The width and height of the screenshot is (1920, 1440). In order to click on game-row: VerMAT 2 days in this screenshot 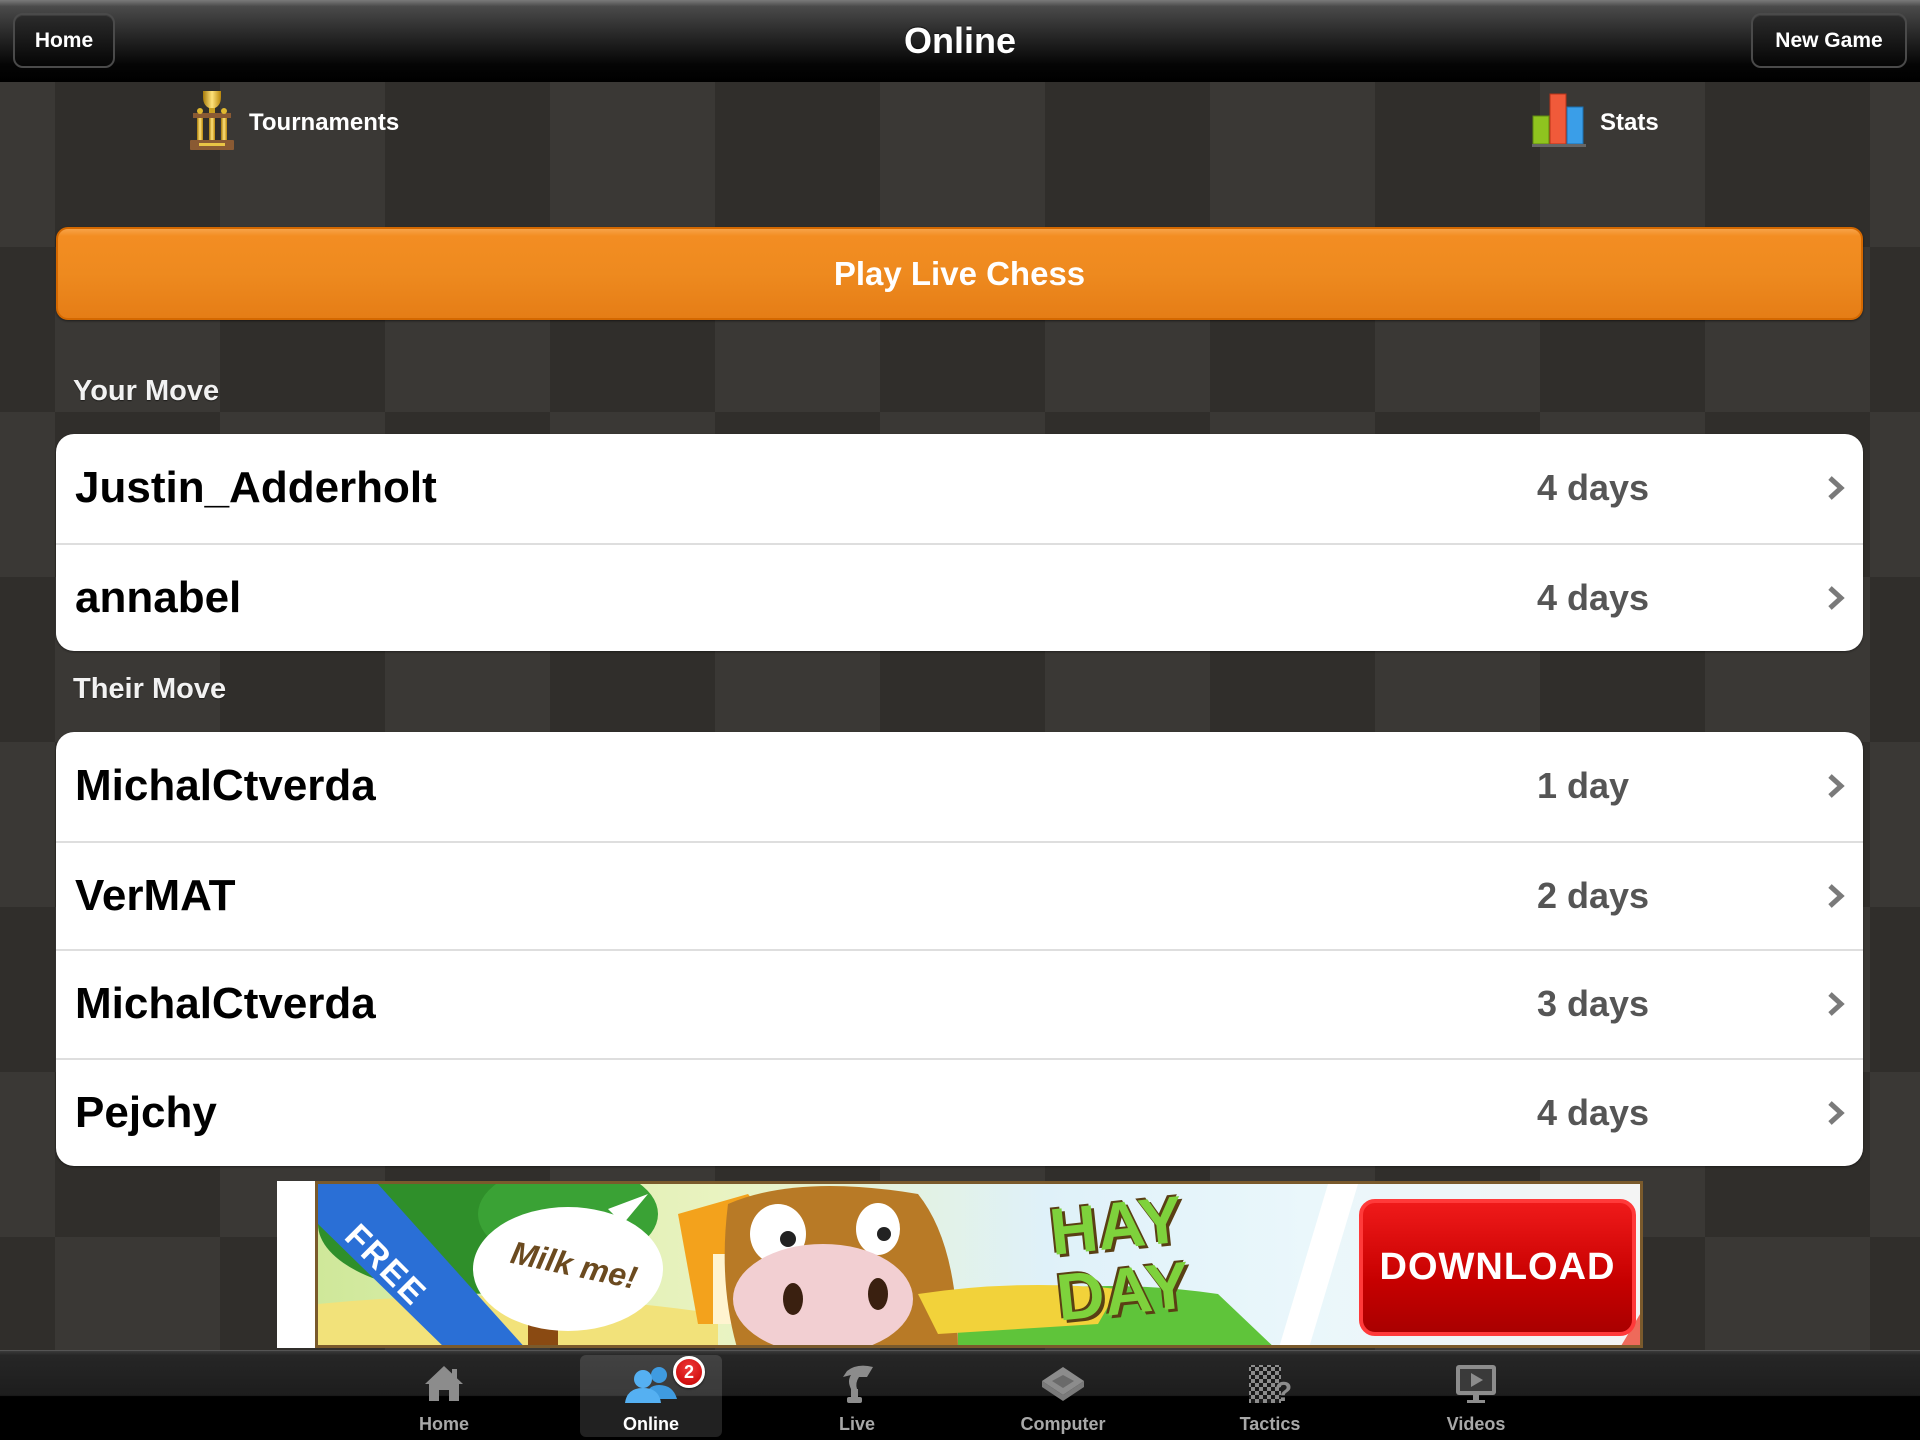, I will do `click(959, 895)`.